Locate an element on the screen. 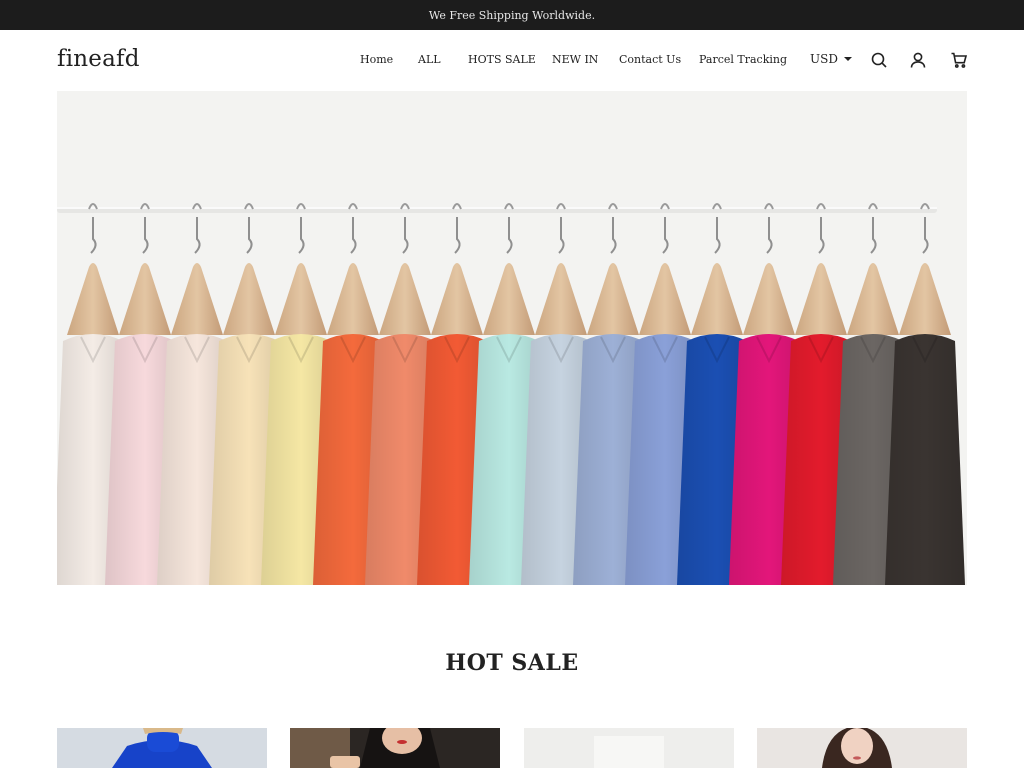 This screenshot has height=768, width=1024. nav-contact-us: Contact Us is located at coordinates (650, 59).